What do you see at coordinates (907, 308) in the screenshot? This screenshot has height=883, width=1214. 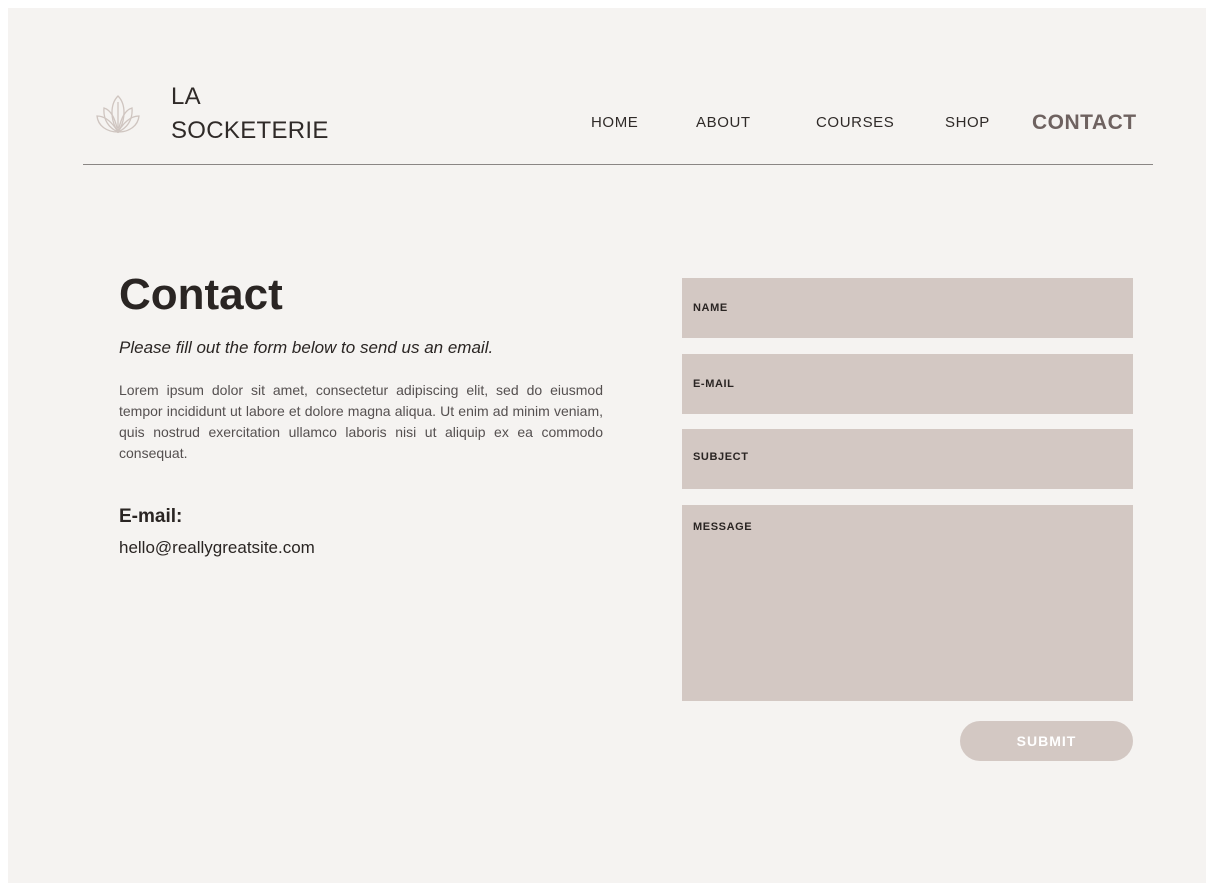 I see `name-field: NAME` at bounding box center [907, 308].